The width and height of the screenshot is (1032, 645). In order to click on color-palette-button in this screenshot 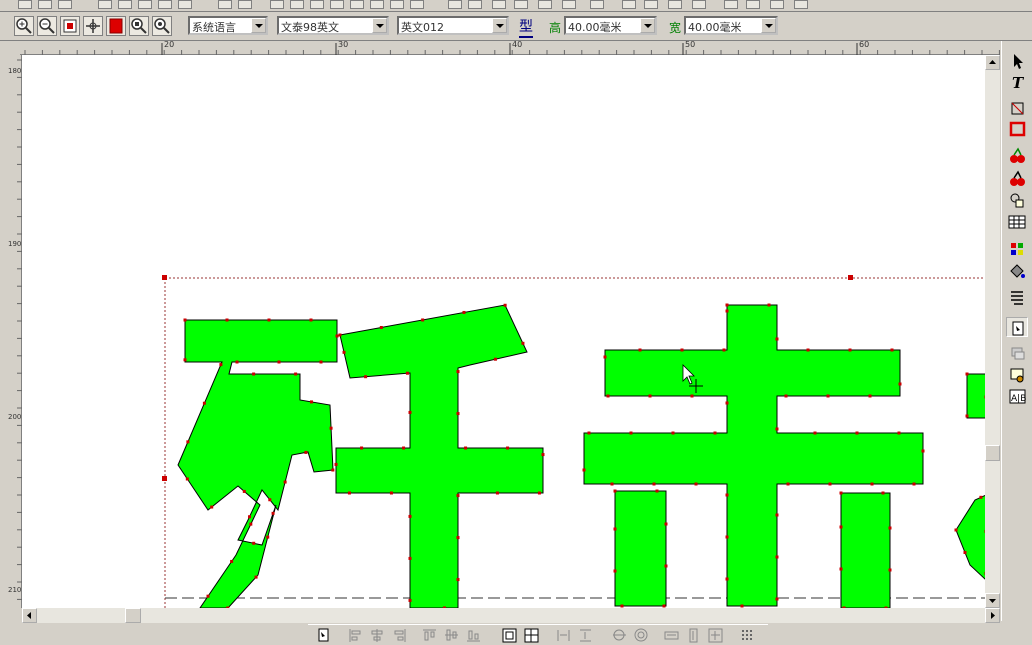, I will do `click(1017, 249)`.